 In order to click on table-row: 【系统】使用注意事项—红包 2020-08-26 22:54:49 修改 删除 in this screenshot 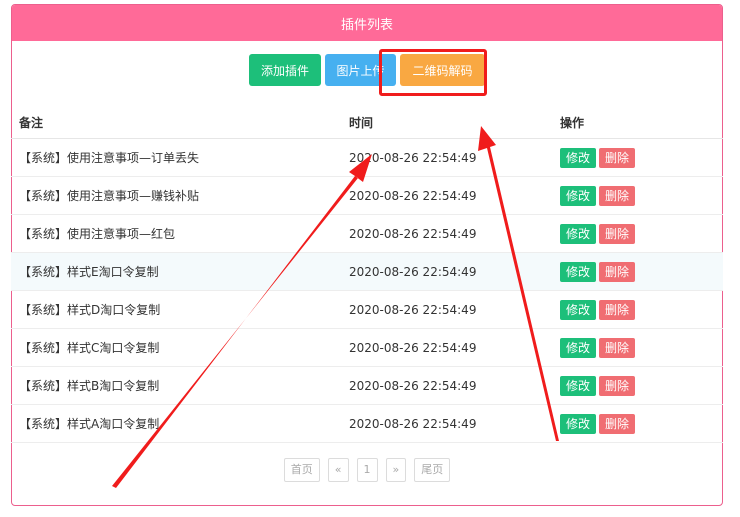, I will do `click(367, 233)`.